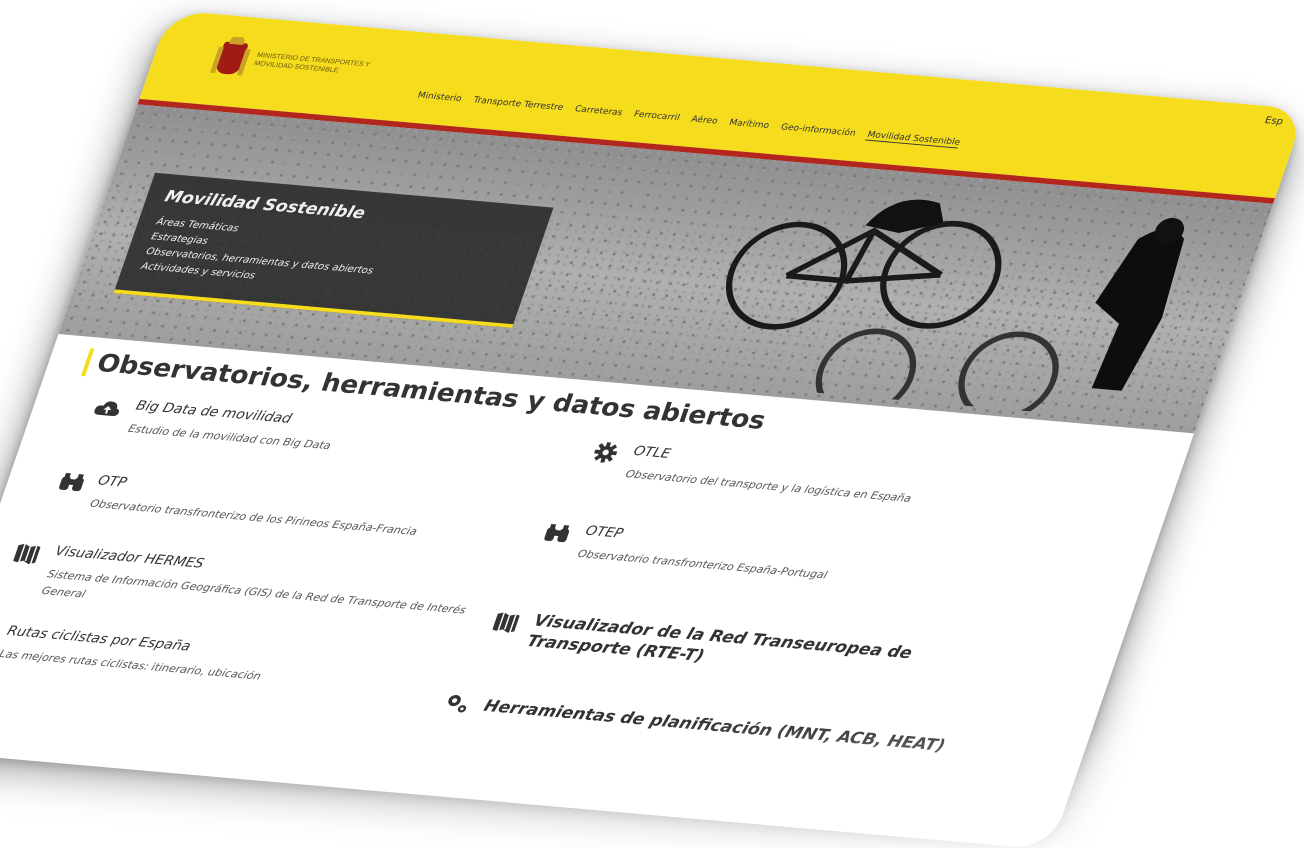 This screenshot has height=848, width=1304. I want to click on cloud-upload-icon, so click(107, 409).